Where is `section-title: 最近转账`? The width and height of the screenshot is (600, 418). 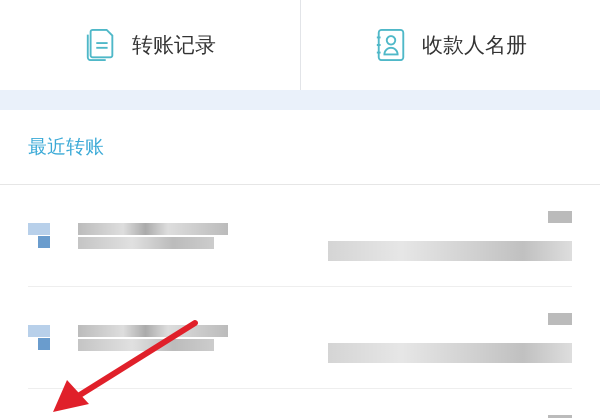
section-title: 最近转账 is located at coordinates (66, 147).